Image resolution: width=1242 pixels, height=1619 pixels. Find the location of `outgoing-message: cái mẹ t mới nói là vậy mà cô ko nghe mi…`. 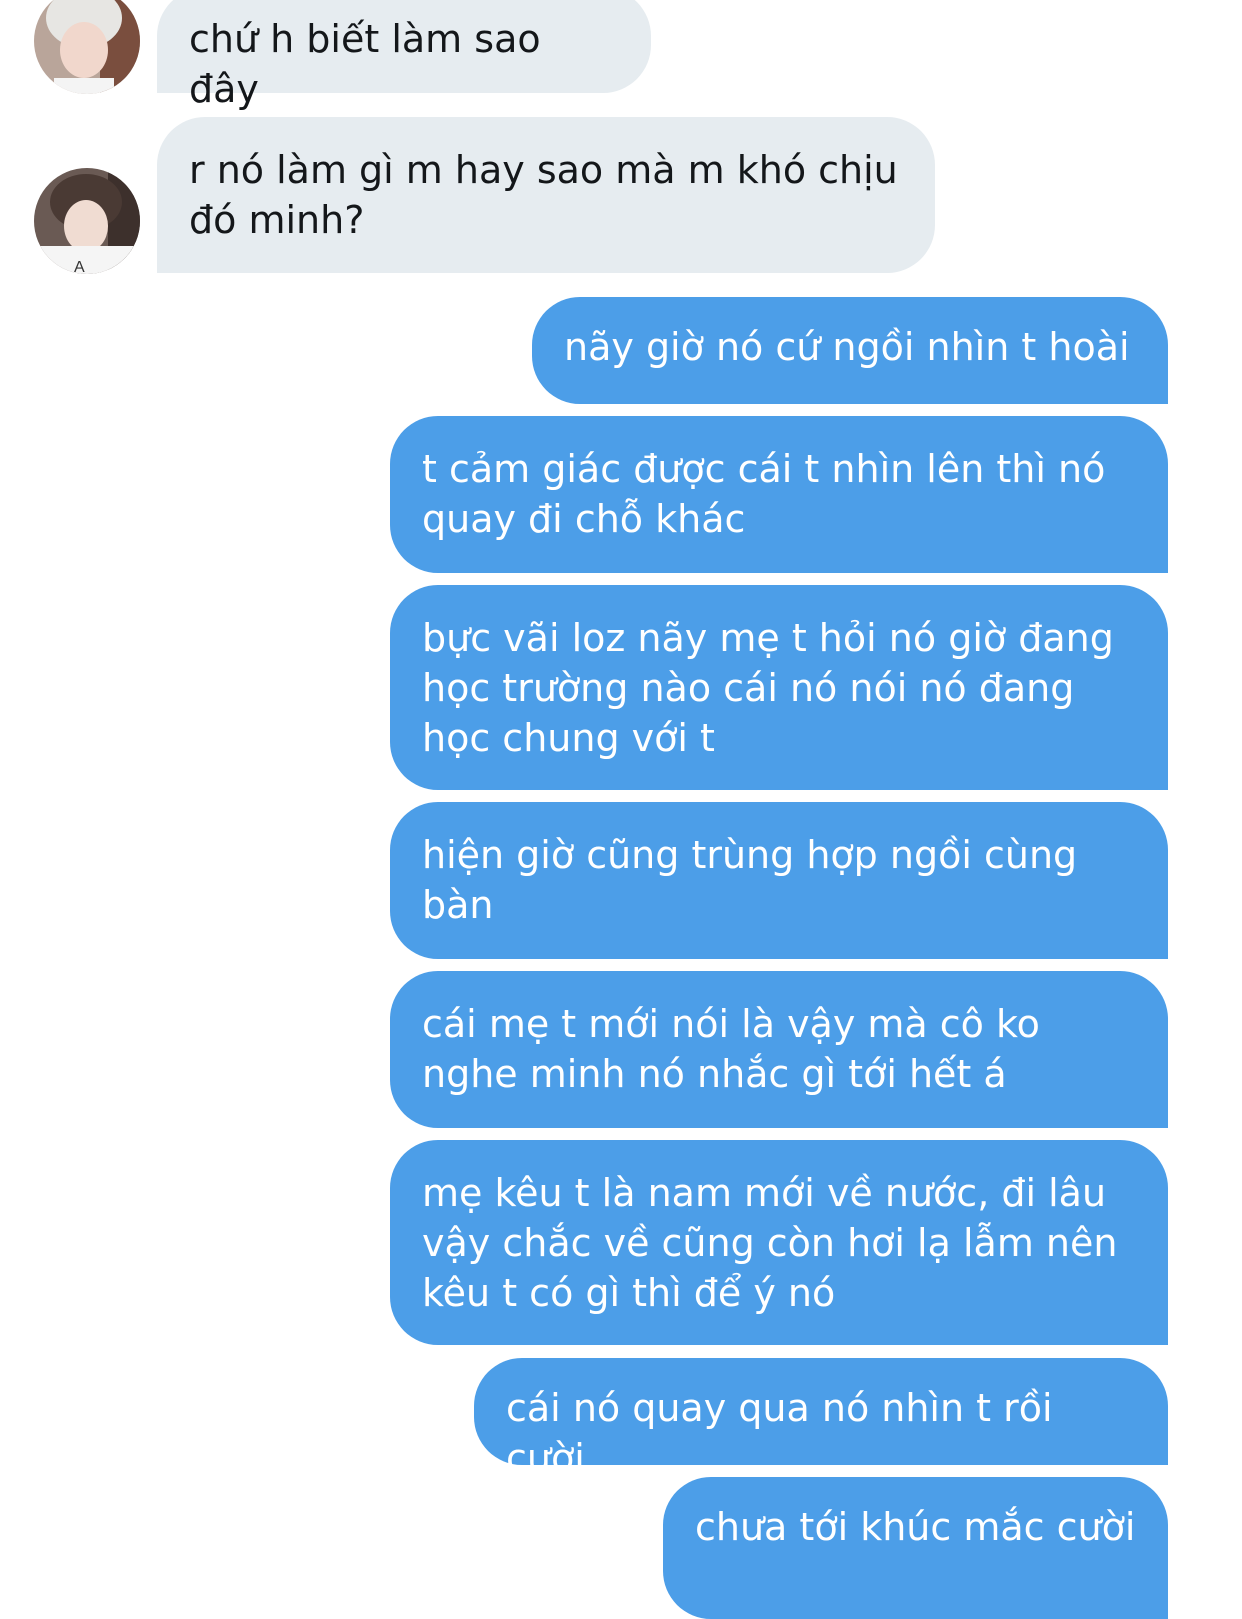

outgoing-message: cái mẹ t mới nói là vậy mà cô ko nghe mi… is located at coordinates (779, 1049).